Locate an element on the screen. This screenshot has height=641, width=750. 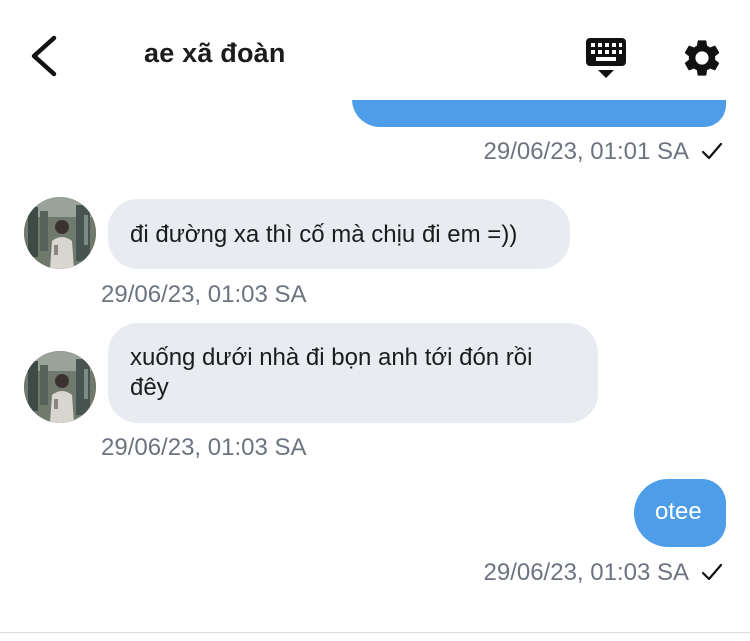
message-text: otee is located at coordinates (678, 511).